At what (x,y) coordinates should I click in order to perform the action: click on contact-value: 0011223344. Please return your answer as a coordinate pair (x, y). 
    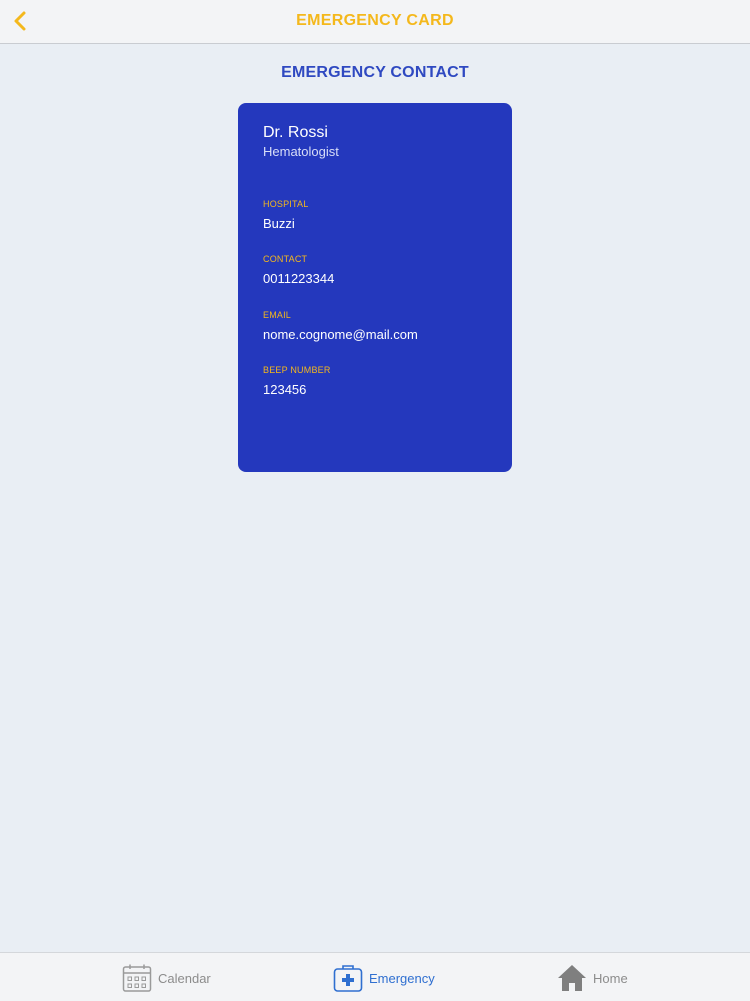
    Looking at the image, I should click on (299, 278).